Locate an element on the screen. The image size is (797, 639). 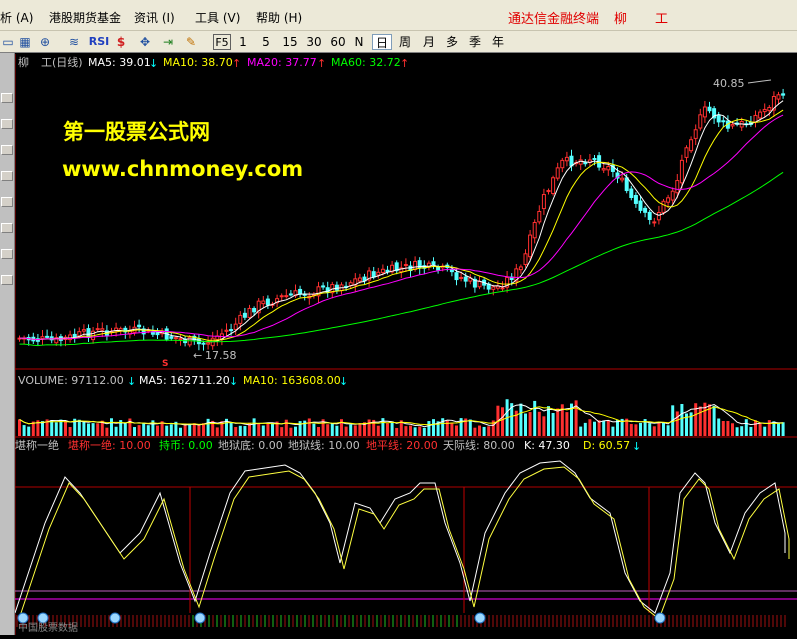
period-f5: F5 is located at coordinates (222, 42).